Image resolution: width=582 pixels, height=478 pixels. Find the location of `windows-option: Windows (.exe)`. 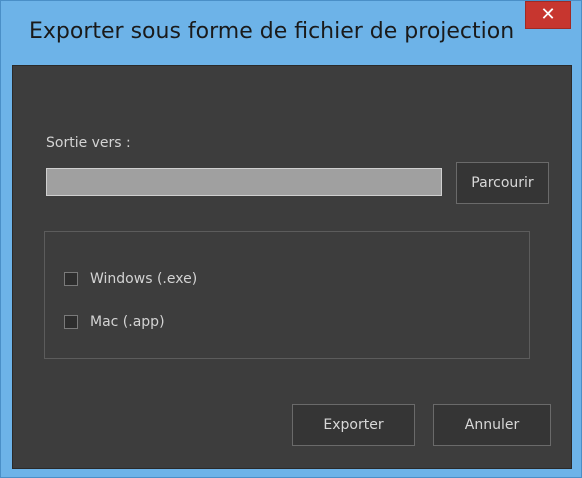

windows-option: Windows (.exe) is located at coordinates (130, 279).